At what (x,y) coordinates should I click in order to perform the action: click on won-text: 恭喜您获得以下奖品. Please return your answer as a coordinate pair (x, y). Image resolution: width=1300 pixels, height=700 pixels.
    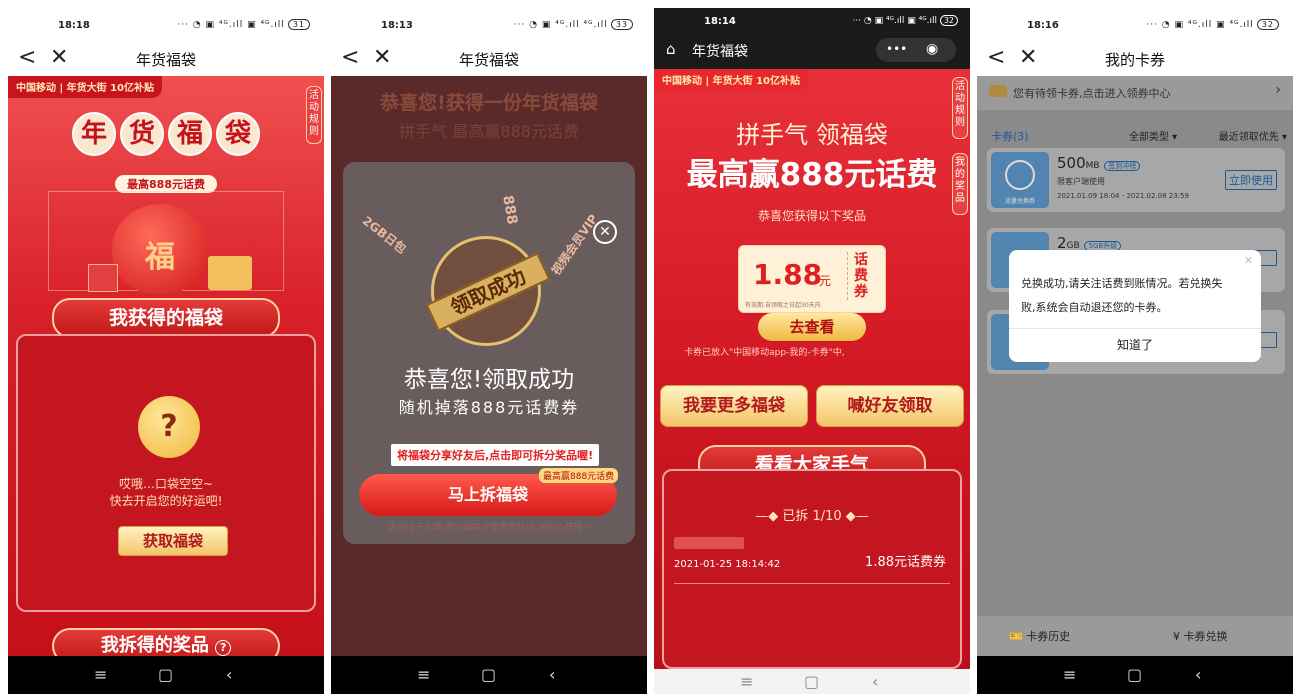
    Looking at the image, I should click on (811, 216).